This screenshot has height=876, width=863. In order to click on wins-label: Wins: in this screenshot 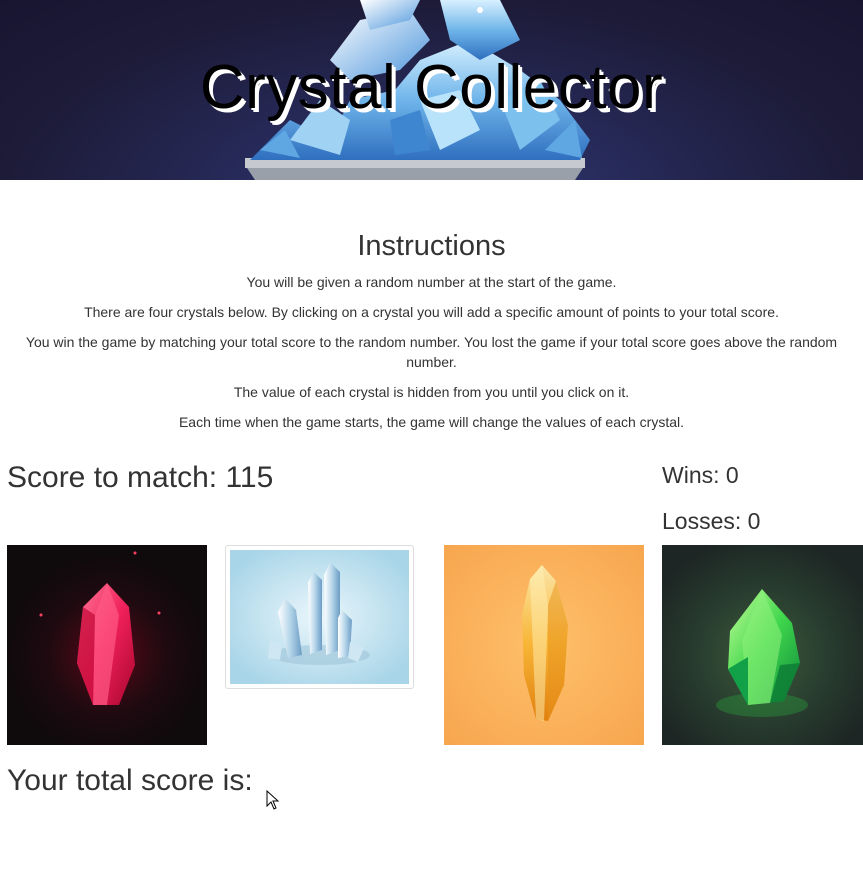, I will do `click(691, 475)`.